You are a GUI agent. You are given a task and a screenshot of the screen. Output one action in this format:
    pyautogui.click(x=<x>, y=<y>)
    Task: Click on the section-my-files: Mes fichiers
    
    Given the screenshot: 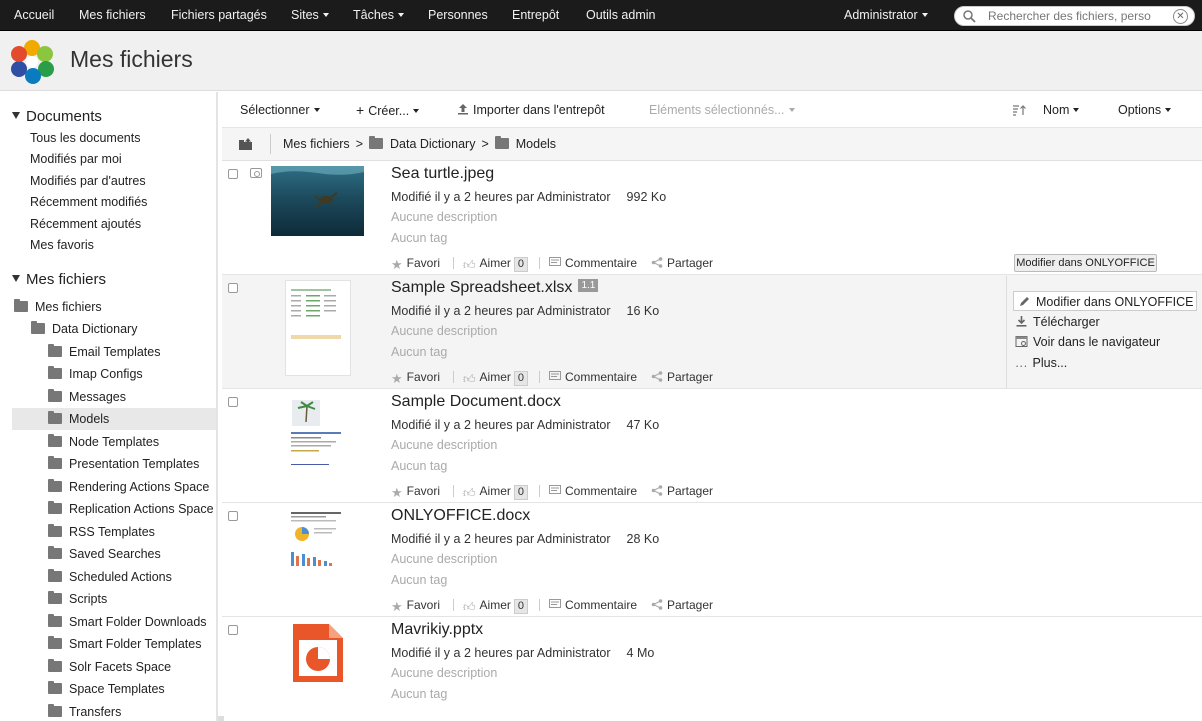 What is the action you would take?
    pyautogui.click(x=59, y=279)
    